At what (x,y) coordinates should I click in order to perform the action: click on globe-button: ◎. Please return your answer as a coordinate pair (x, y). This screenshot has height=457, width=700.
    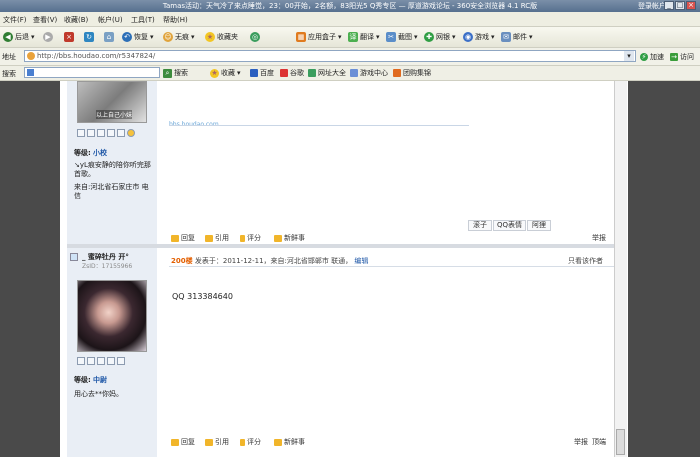
    Looking at the image, I should click on (255, 37).